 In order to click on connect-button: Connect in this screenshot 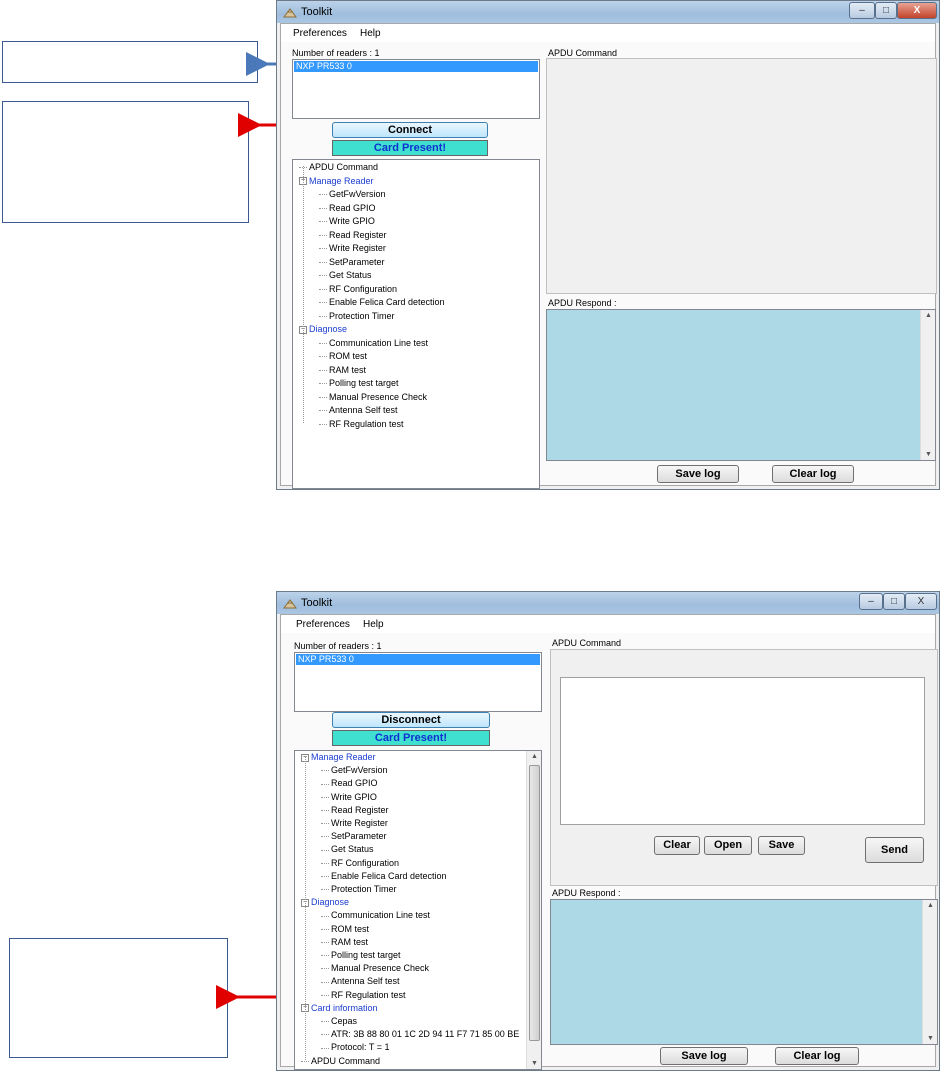, I will do `click(410, 130)`.